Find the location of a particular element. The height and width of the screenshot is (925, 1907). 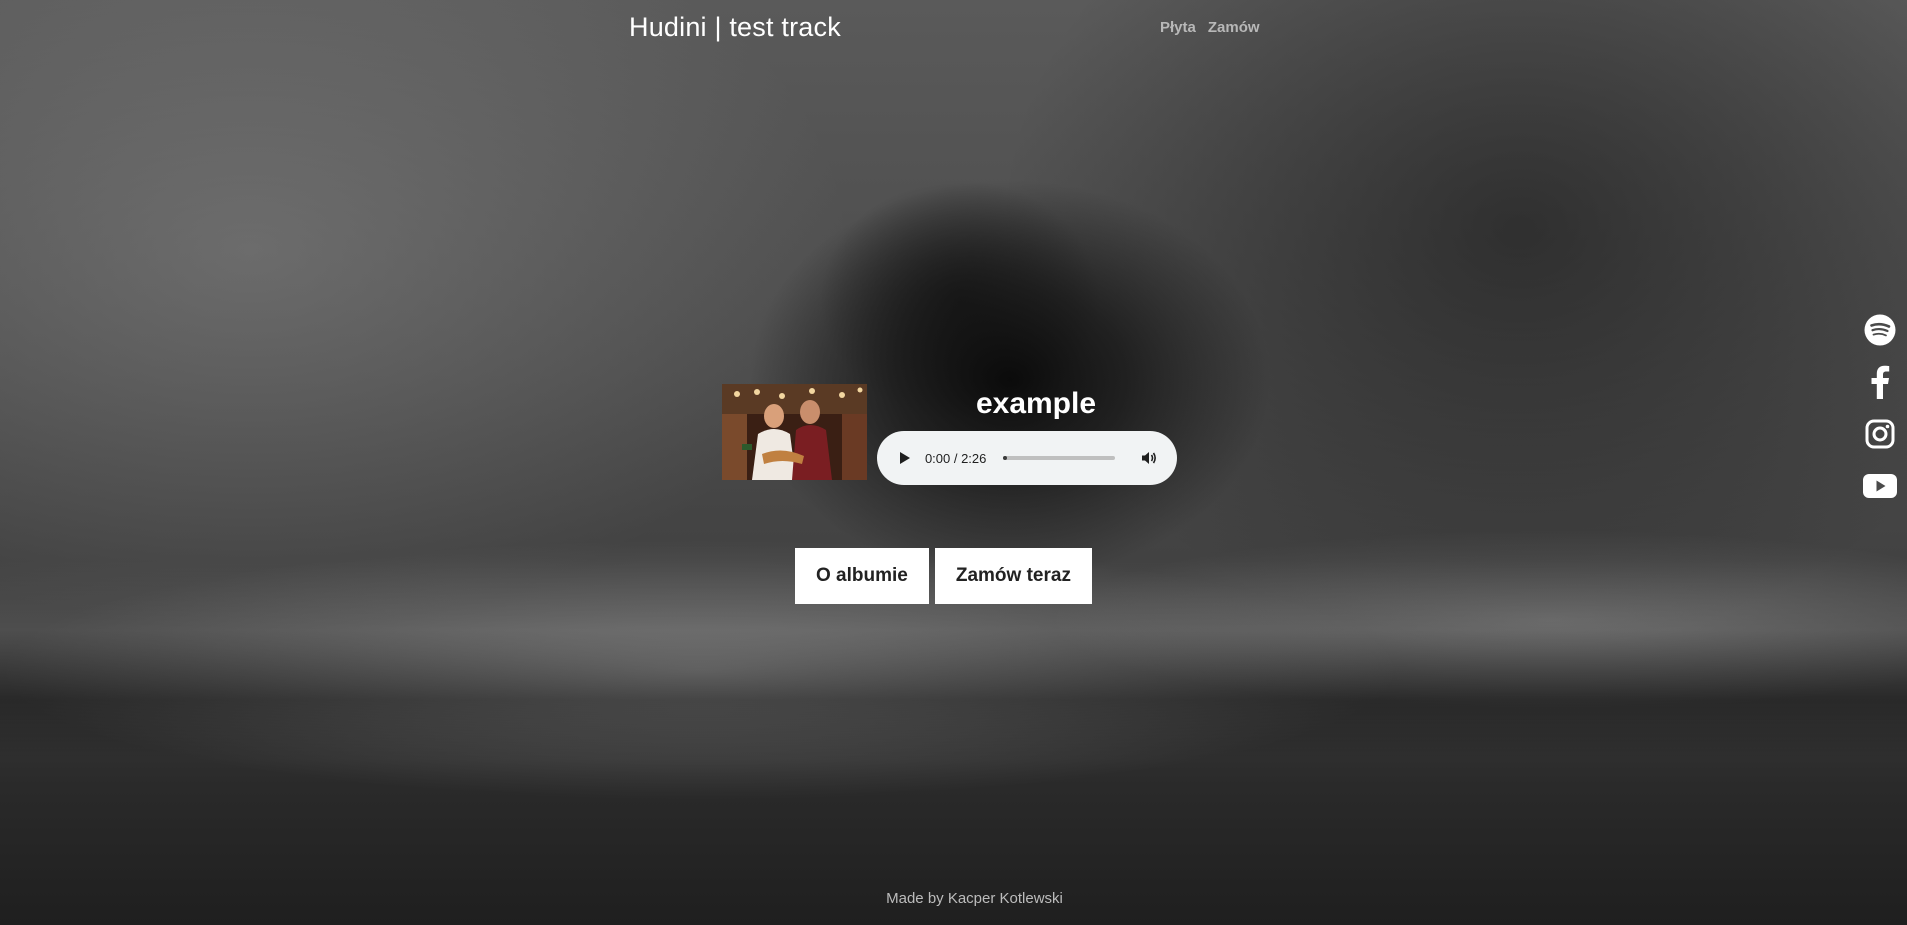

volume-button is located at coordinates (1149, 458).